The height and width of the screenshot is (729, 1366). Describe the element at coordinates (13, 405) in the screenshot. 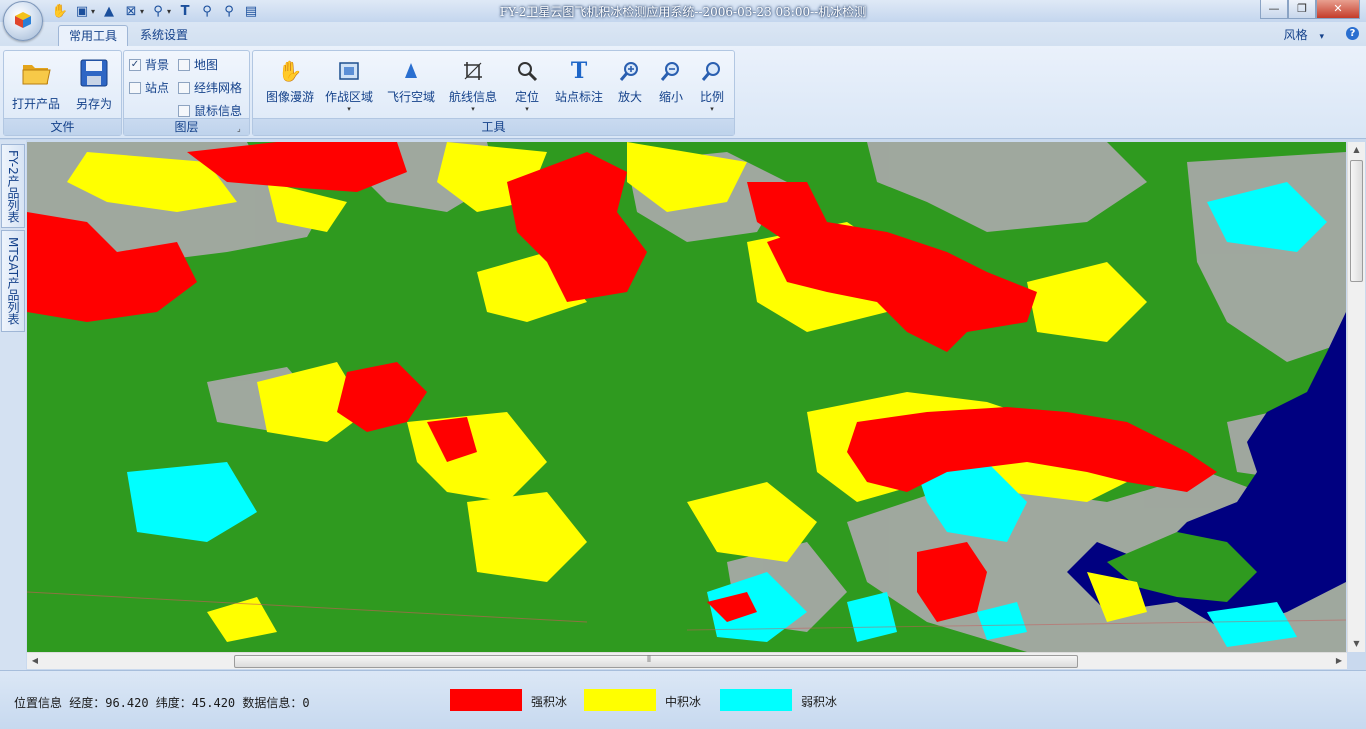

I see `side-panel-tabs: FY-2产品列表 MTSAT产品列表` at that location.